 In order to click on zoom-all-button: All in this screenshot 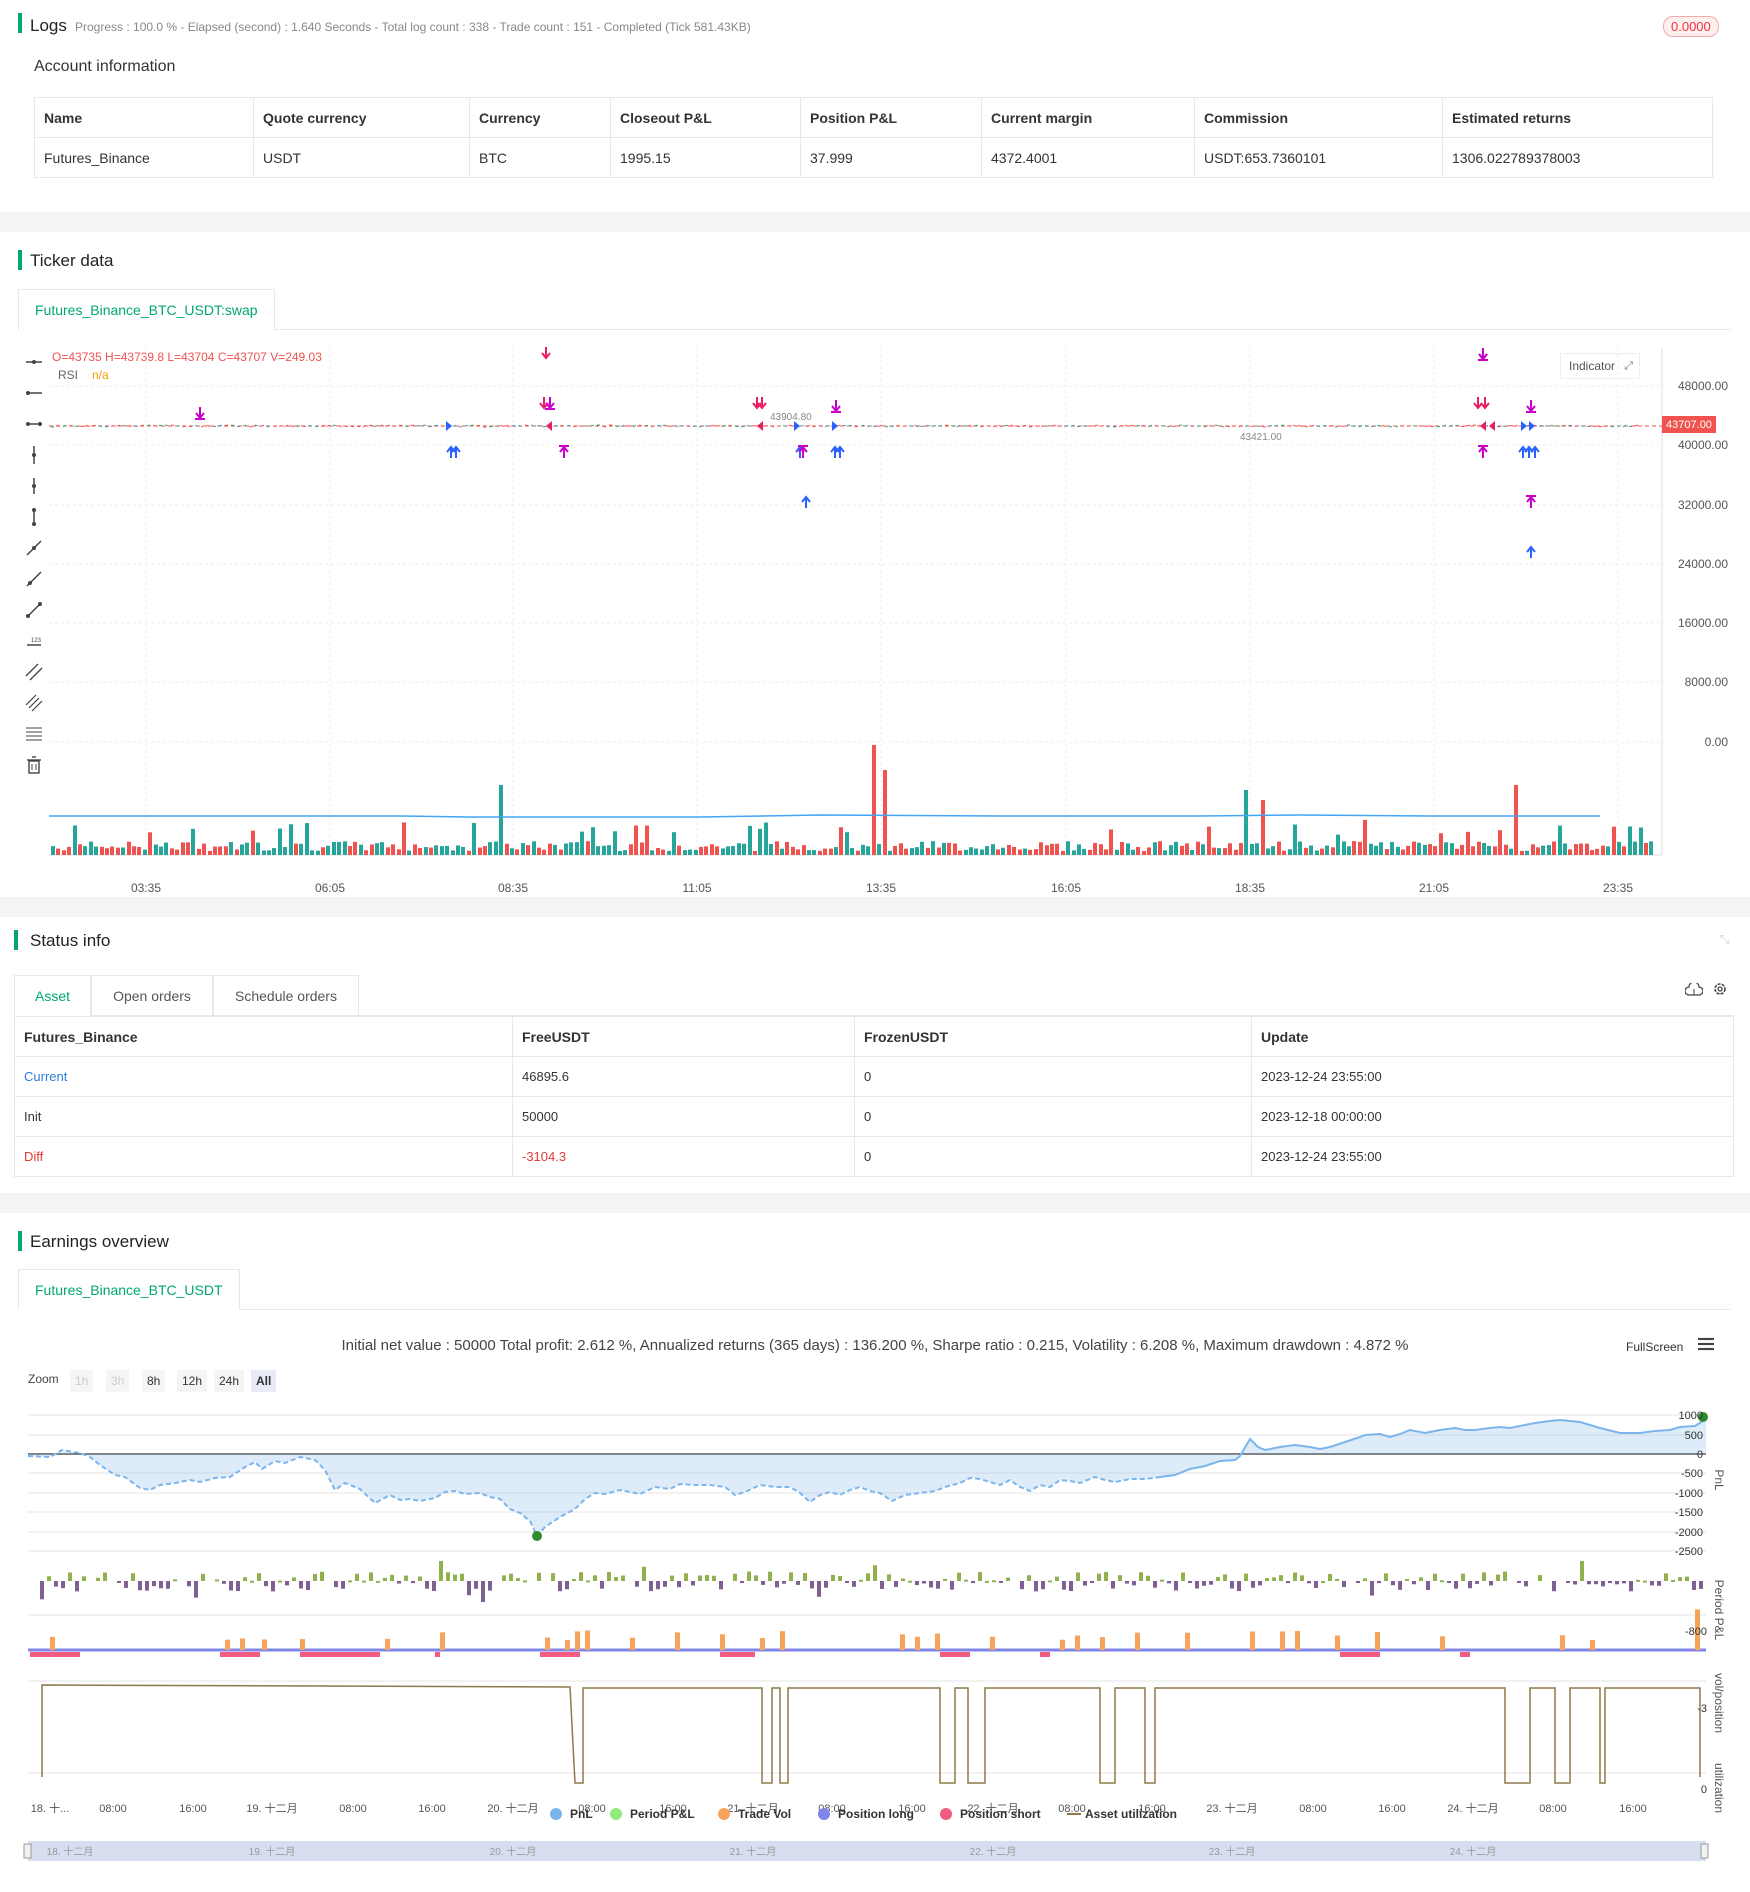, I will do `click(264, 1381)`.